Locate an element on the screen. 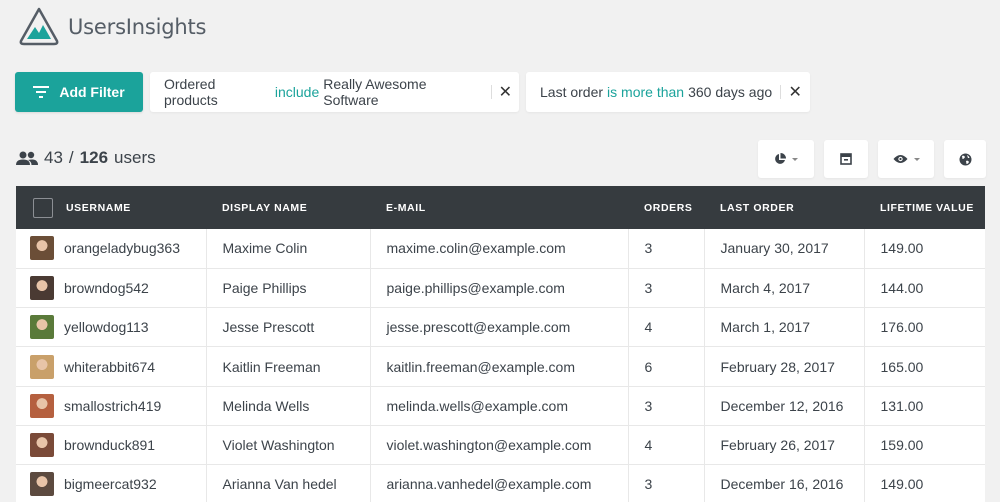  username: bigmeercat932 is located at coordinates (110, 484).